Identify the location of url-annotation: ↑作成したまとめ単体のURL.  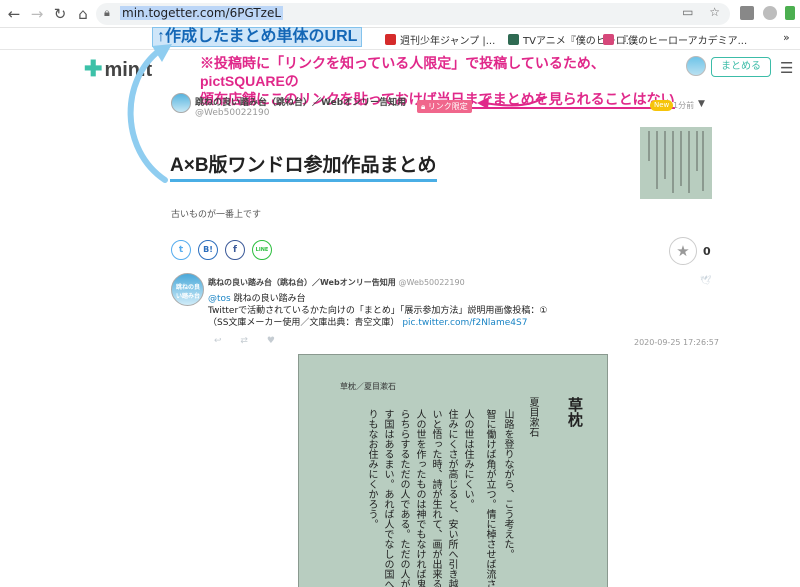
(257, 37).